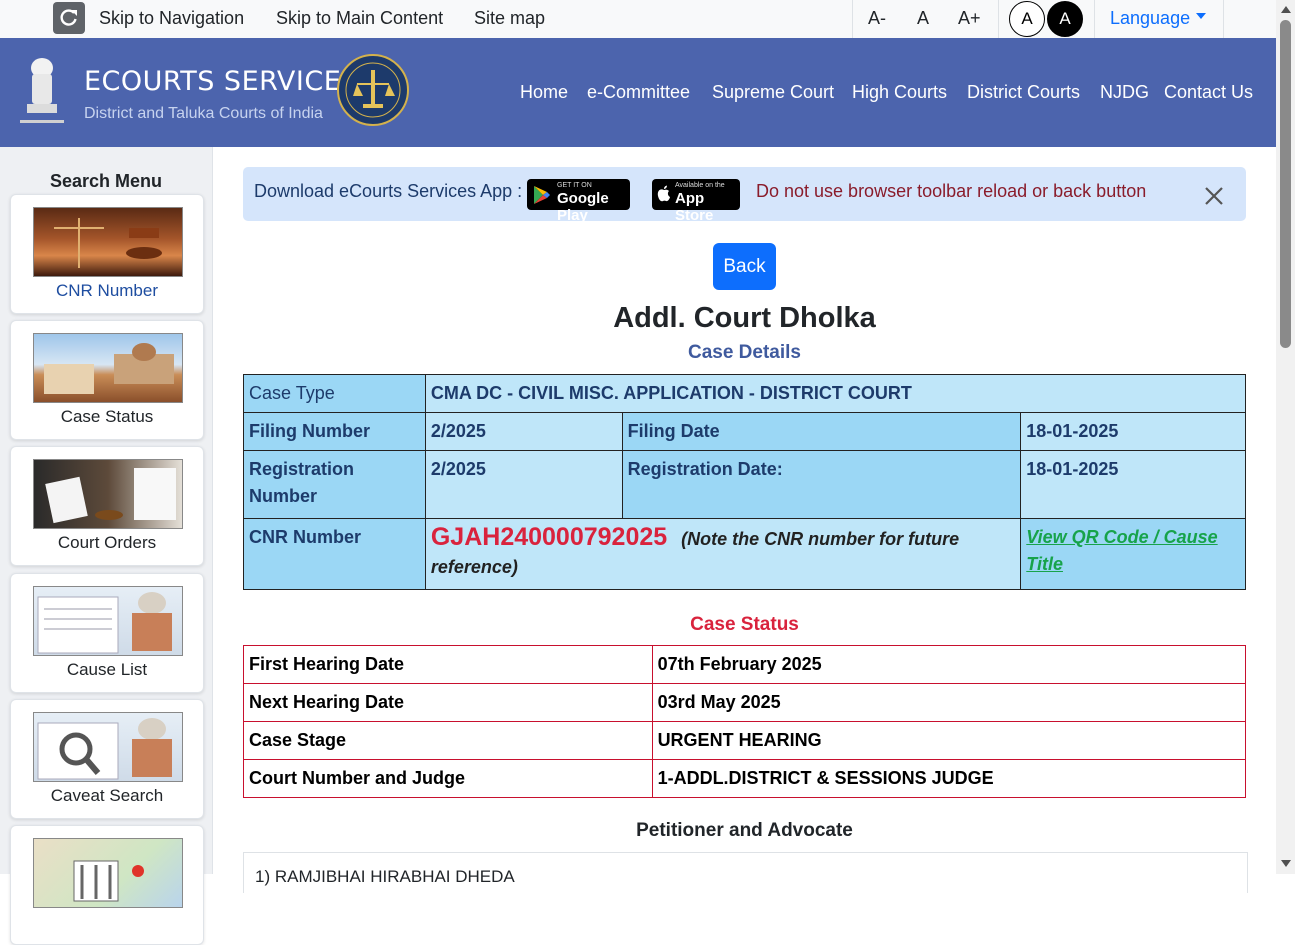 The width and height of the screenshot is (1295, 945). I want to click on nav-contact-us: Contact Us, so click(1208, 92).